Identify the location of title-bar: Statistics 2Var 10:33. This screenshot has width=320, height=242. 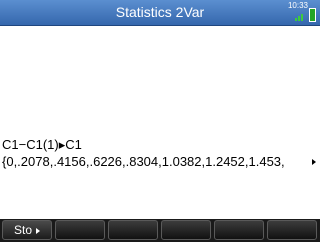
(160, 13).